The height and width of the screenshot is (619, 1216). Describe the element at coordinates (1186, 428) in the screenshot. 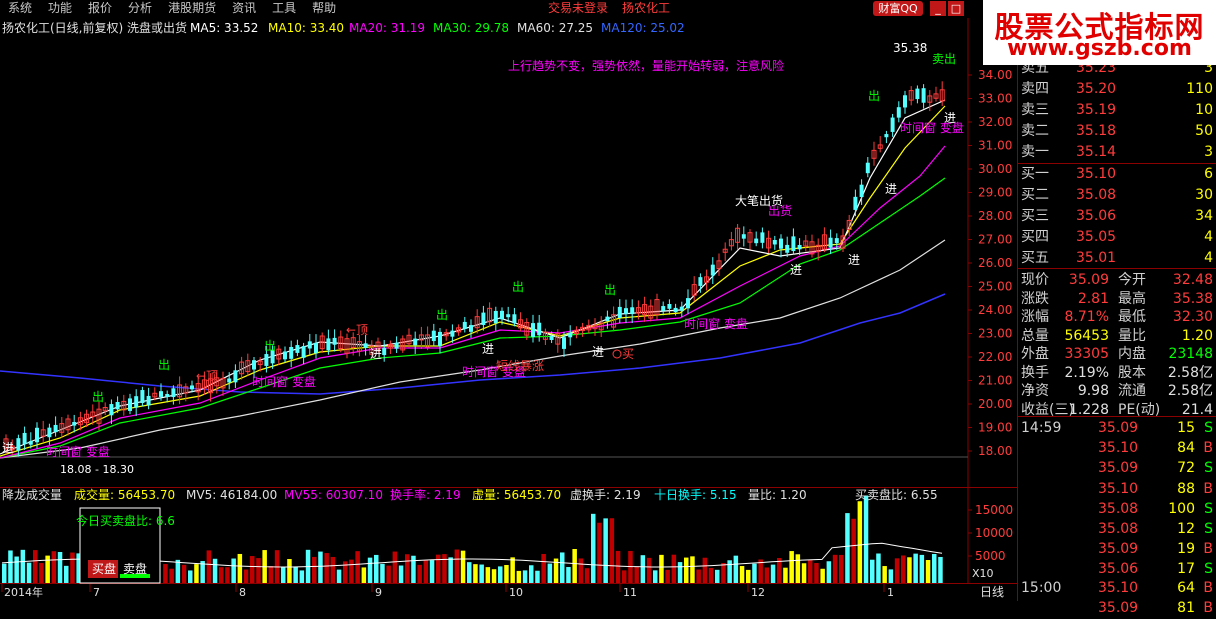

I see `tick-volume: 15` at that location.